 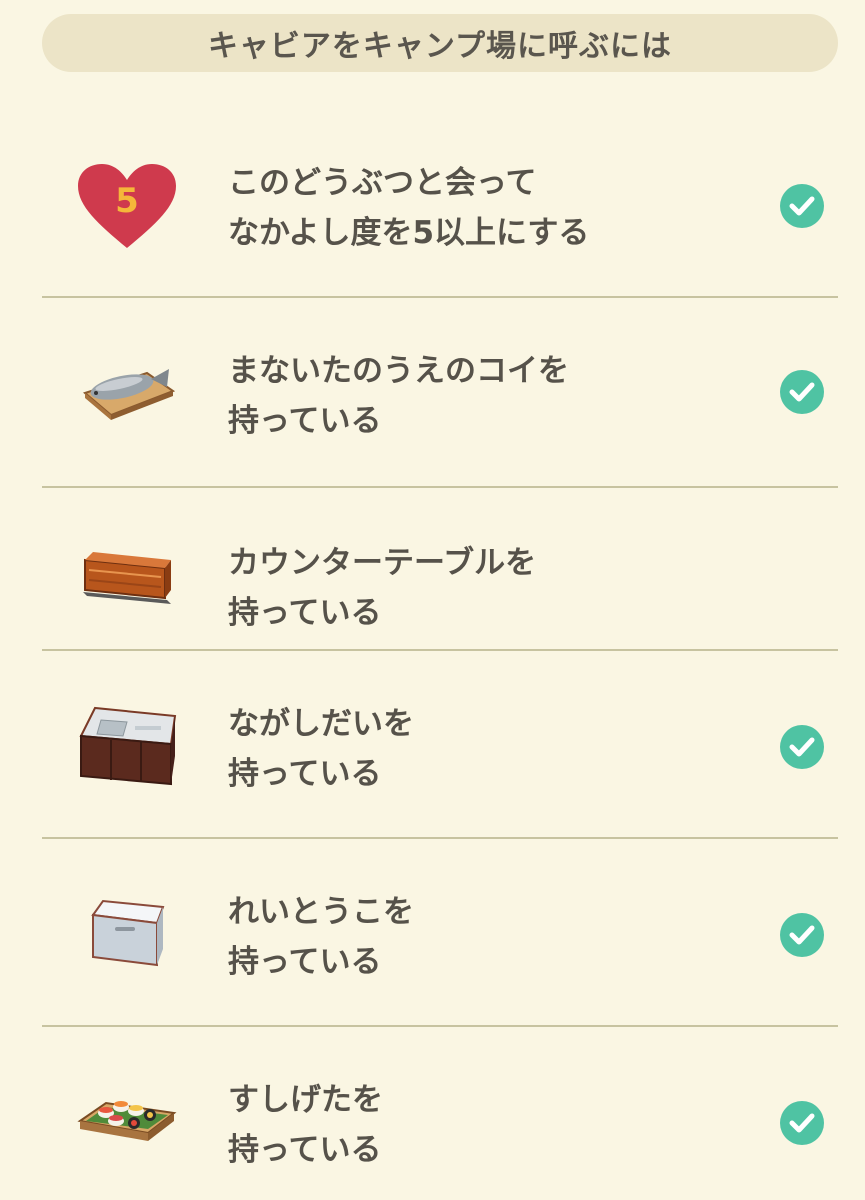 I want to click on condition-text-line1: れいとうこを, so click(x=321, y=912).